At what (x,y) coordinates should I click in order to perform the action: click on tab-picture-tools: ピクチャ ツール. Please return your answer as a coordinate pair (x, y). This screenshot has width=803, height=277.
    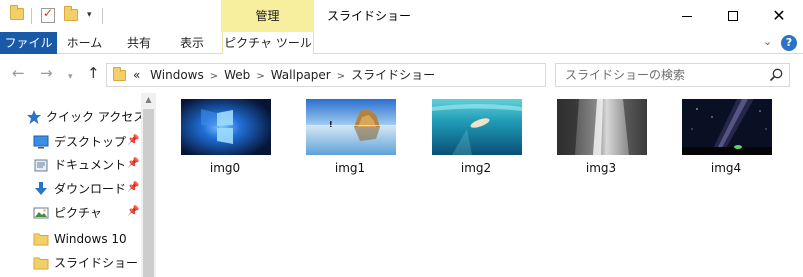
    Looking at the image, I should click on (268, 43).